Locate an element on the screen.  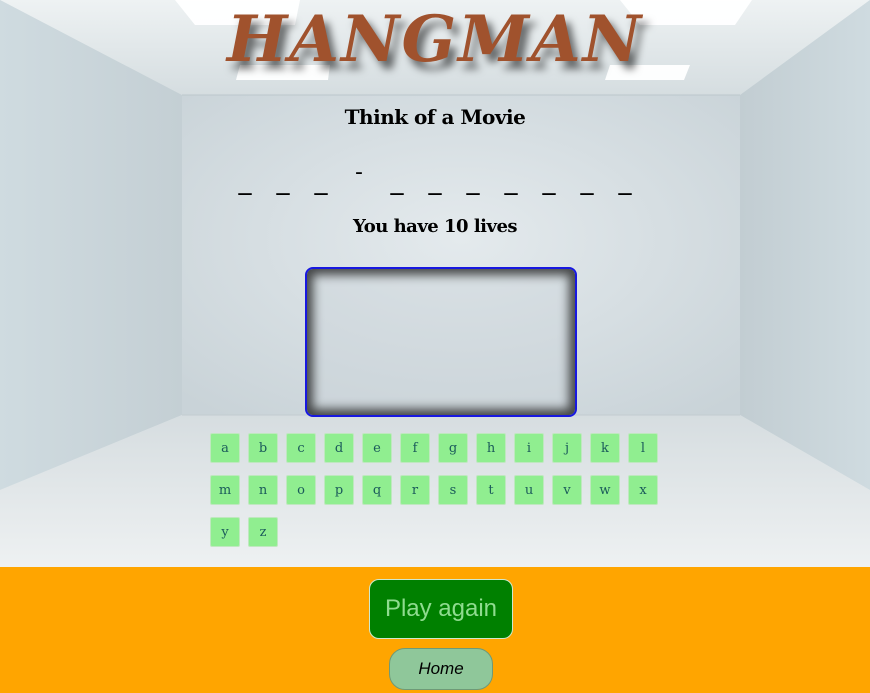
letter-key-b: b is located at coordinates (263, 448).